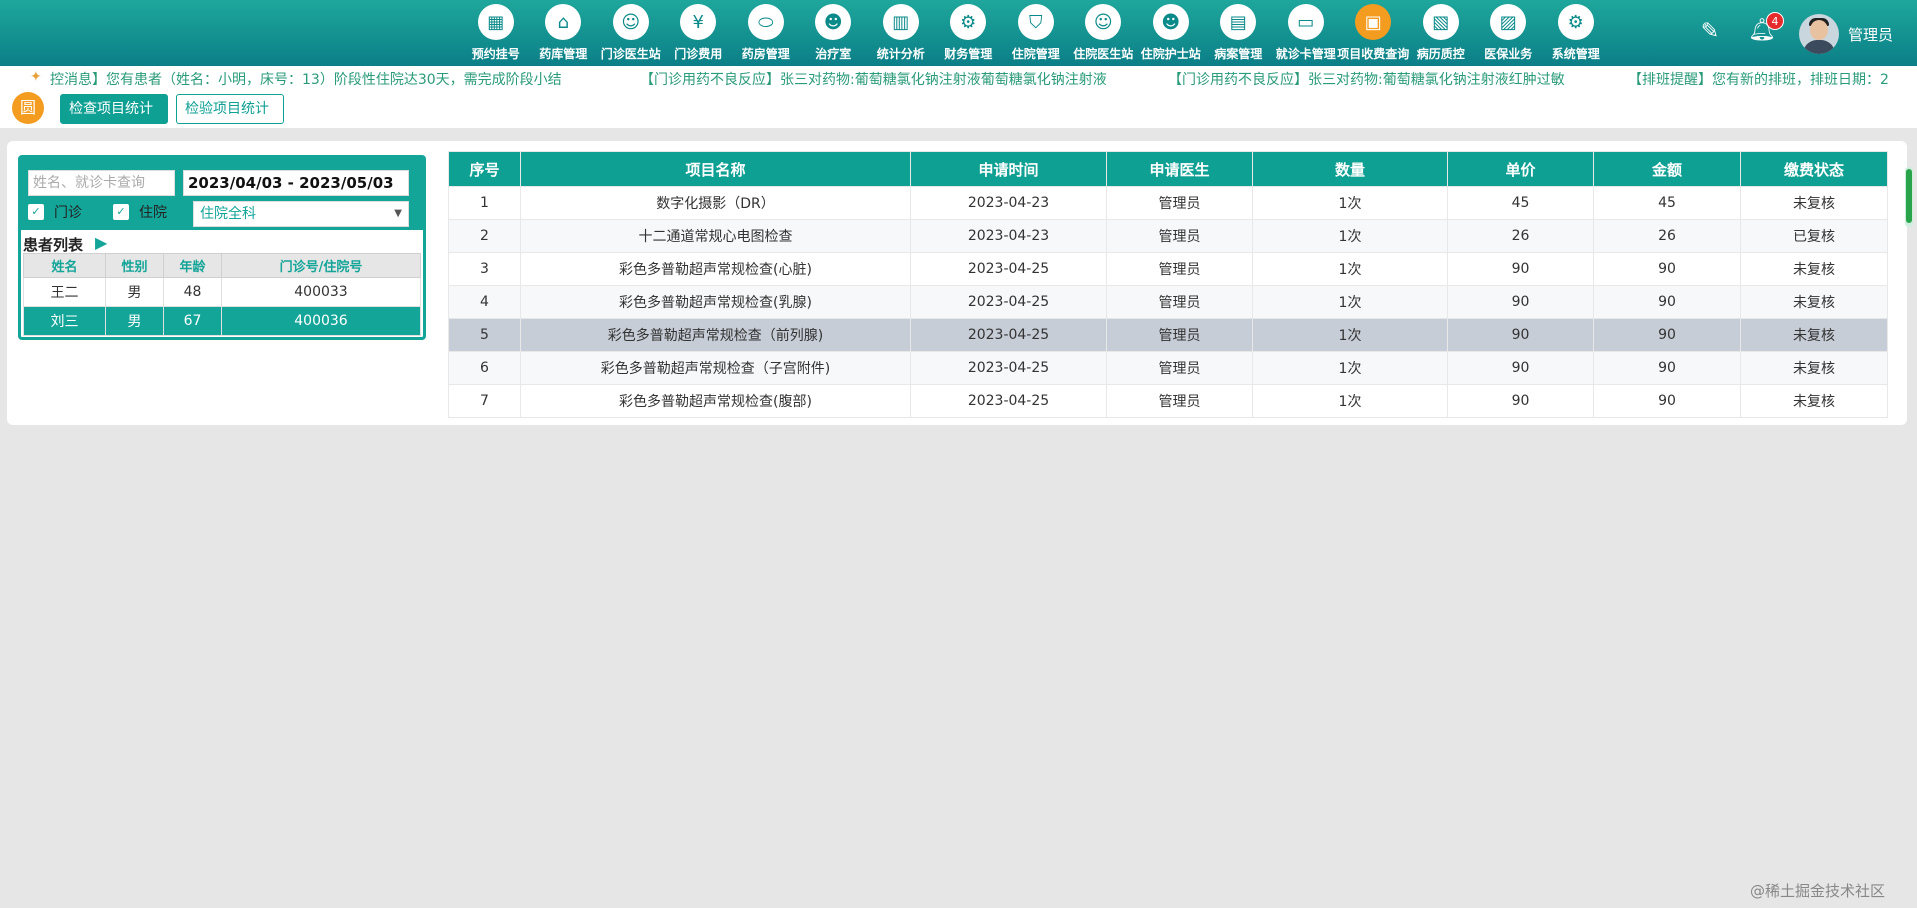  What do you see at coordinates (1305, 22) in the screenshot?
I see `card-icon: ▭` at bounding box center [1305, 22].